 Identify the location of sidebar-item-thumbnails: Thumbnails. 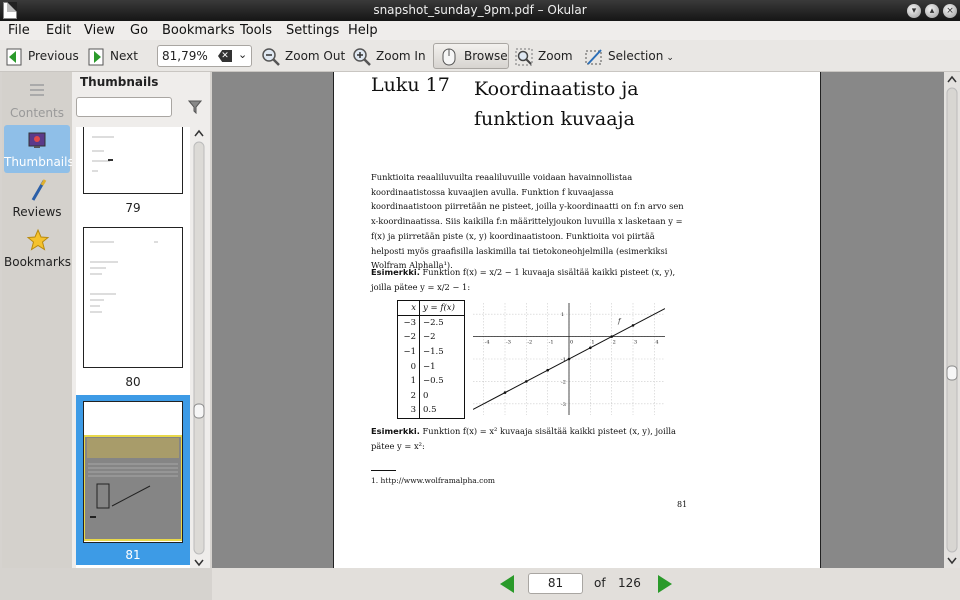
(39, 149).